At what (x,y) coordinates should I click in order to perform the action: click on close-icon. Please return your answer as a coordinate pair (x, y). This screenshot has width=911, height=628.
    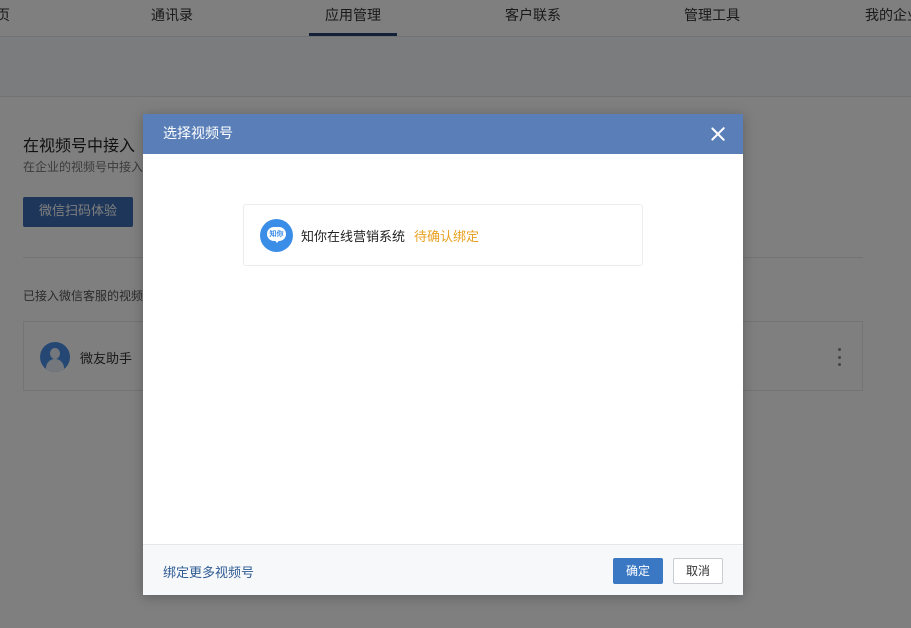
    Looking at the image, I should click on (718, 134).